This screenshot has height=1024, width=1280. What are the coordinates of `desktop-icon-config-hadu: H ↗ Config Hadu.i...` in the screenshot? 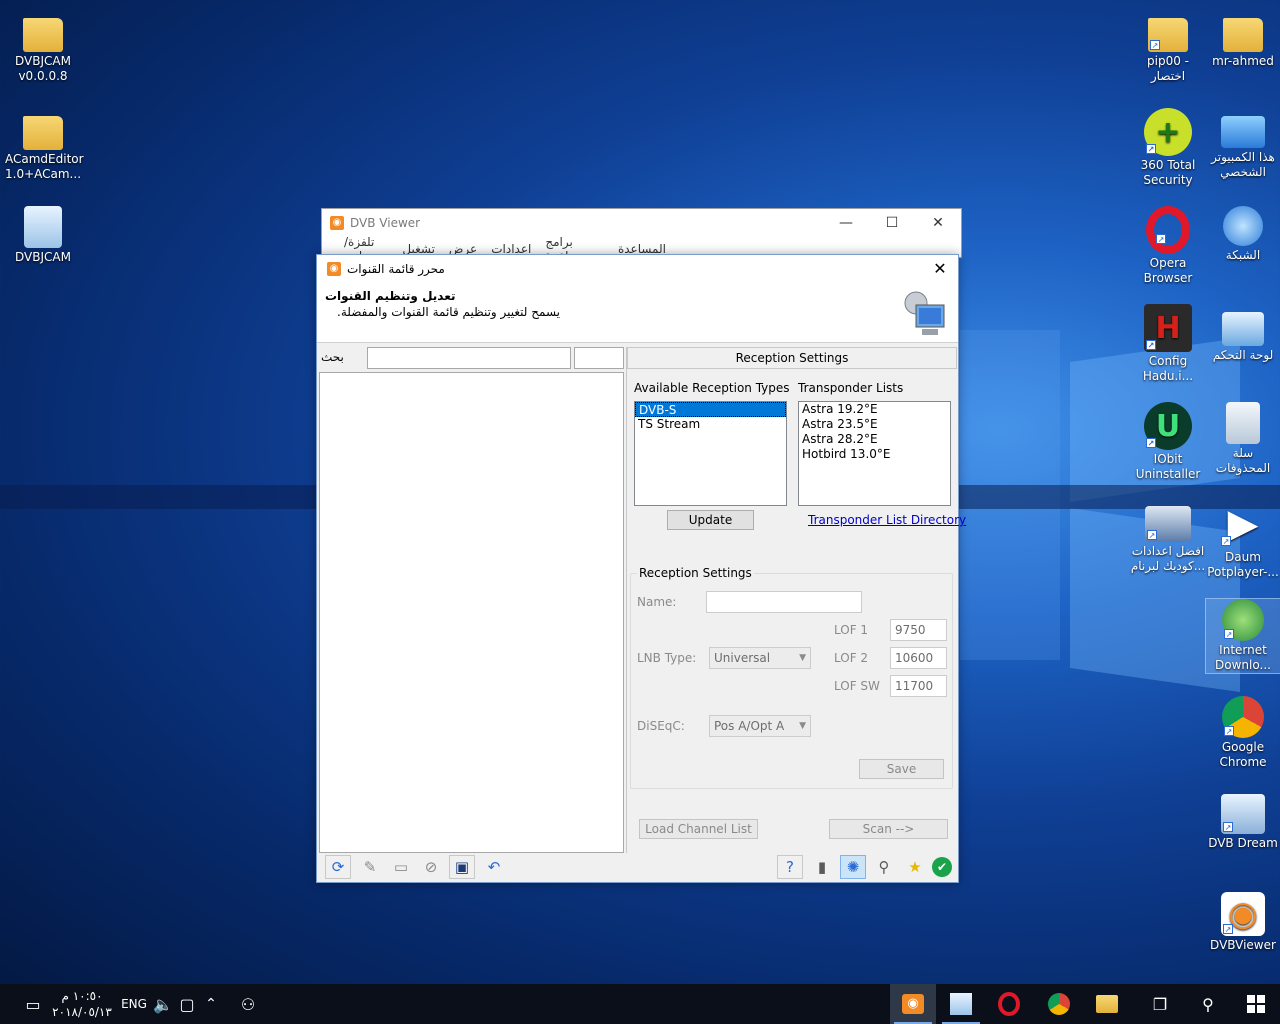 It's located at (1168, 344).